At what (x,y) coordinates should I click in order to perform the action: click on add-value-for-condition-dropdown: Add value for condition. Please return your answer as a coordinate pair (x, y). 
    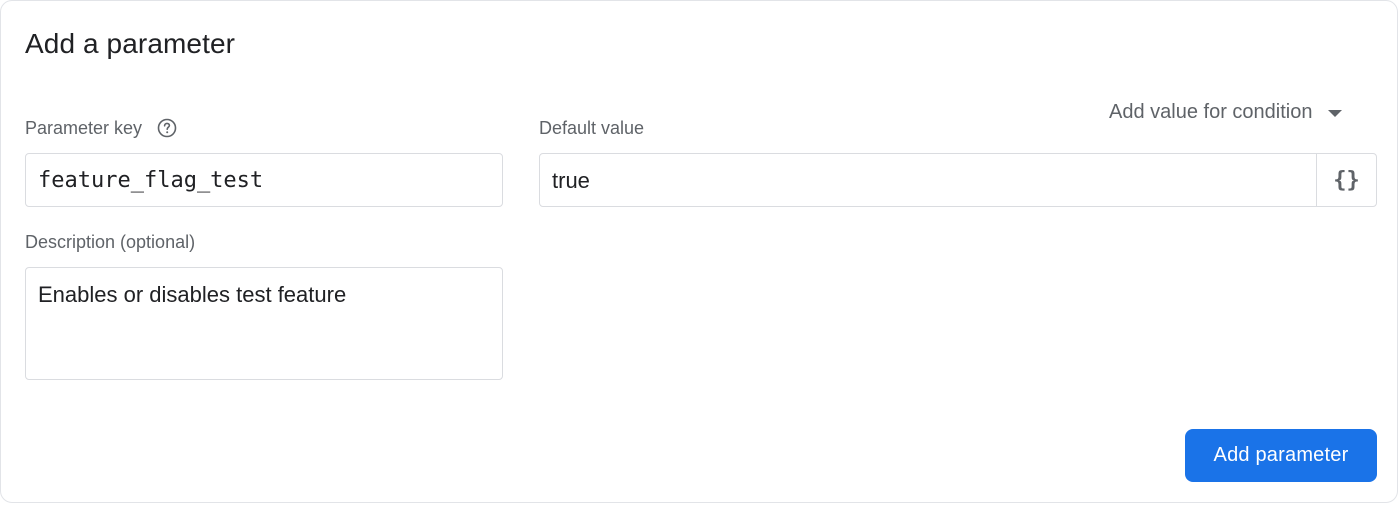
    Looking at the image, I should click on (1226, 112).